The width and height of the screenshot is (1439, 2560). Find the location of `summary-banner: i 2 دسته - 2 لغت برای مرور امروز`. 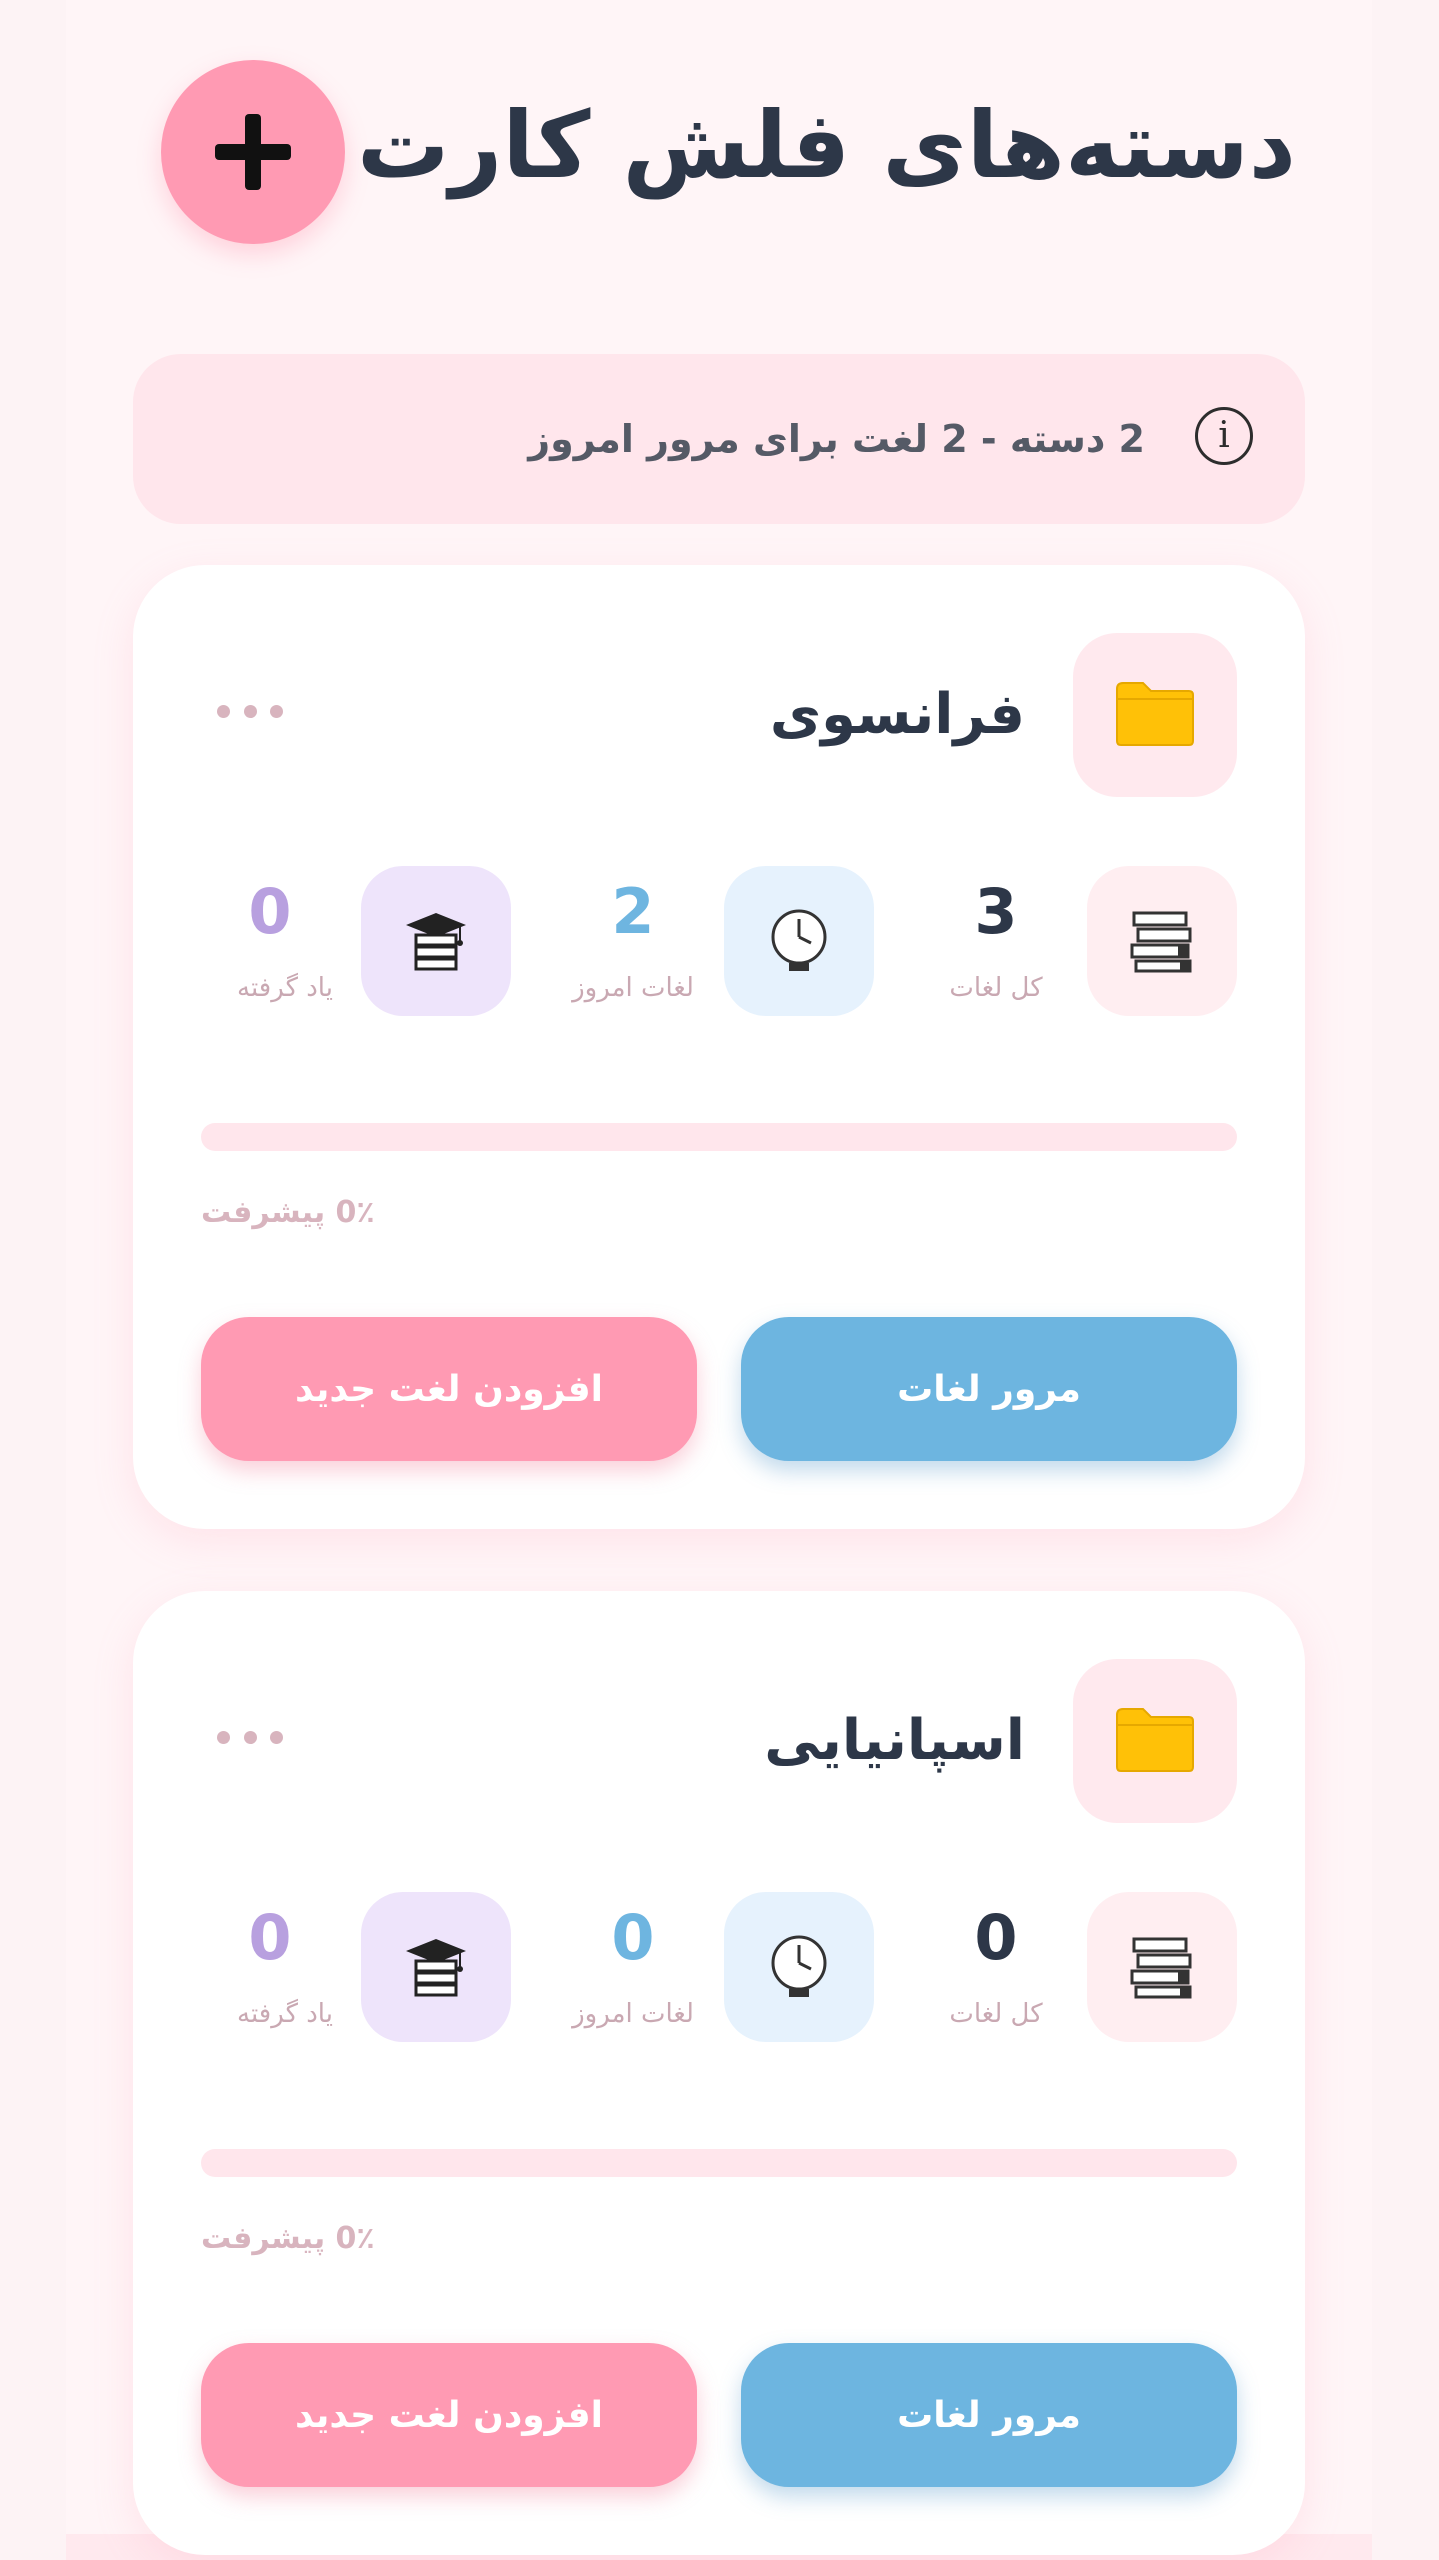

summary-banner: i 2 دسته - 2 لغت برای مرور امروز is located at coordinates (719, 439).